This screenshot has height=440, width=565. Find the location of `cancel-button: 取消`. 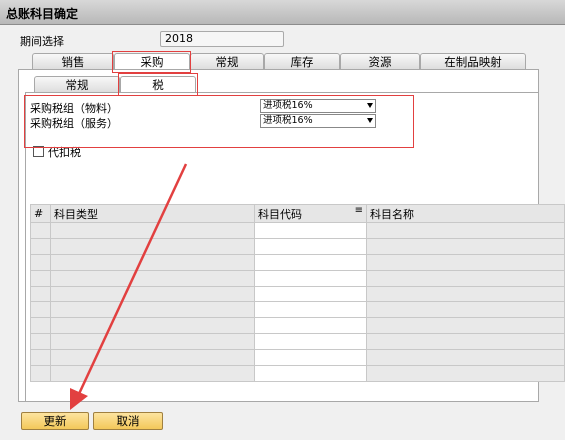

cancel-button: 取消 is located at coordinates (128, 421).